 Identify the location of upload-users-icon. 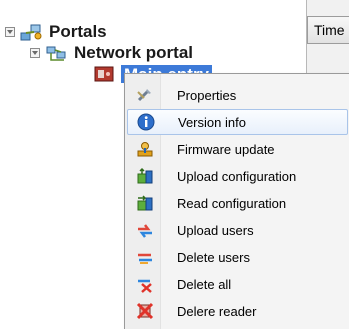
(145, 231).